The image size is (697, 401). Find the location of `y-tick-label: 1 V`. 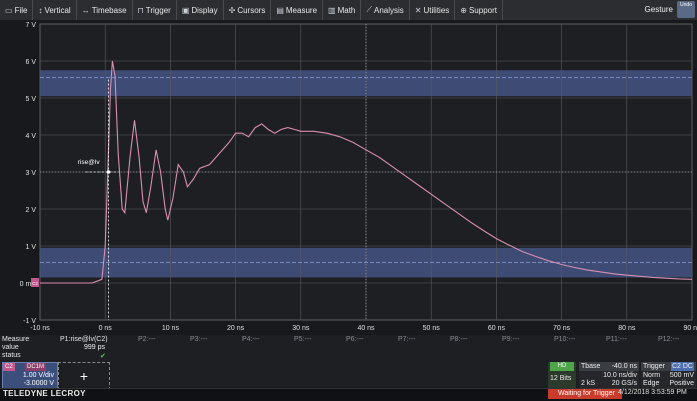

y-tick-label: 1 V is located at coordinates (30, 247).